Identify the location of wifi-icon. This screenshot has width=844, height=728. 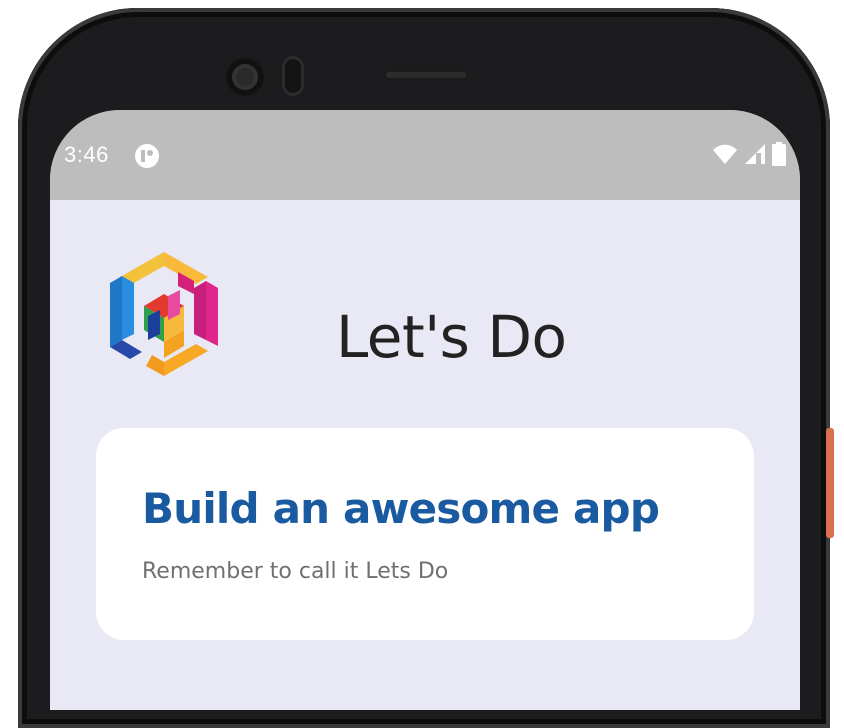
(725, 154).